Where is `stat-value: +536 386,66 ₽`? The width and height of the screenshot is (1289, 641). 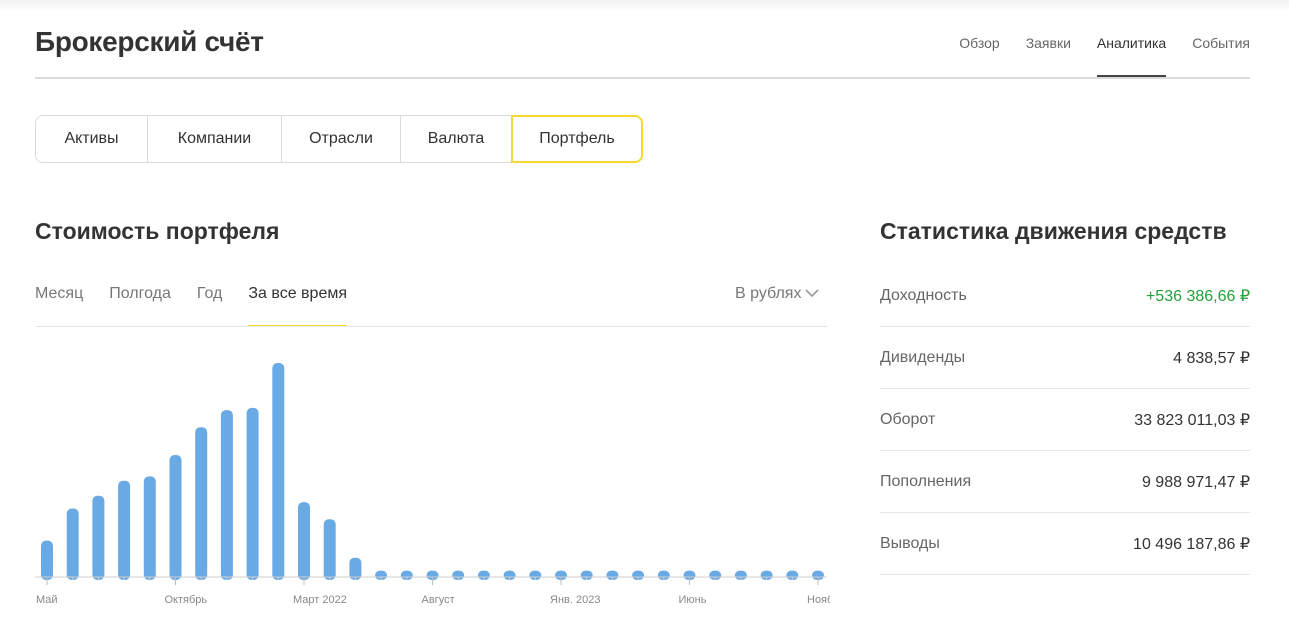 stat-value: +536 386,66 ₽ is located at coordinates (1197, 296).